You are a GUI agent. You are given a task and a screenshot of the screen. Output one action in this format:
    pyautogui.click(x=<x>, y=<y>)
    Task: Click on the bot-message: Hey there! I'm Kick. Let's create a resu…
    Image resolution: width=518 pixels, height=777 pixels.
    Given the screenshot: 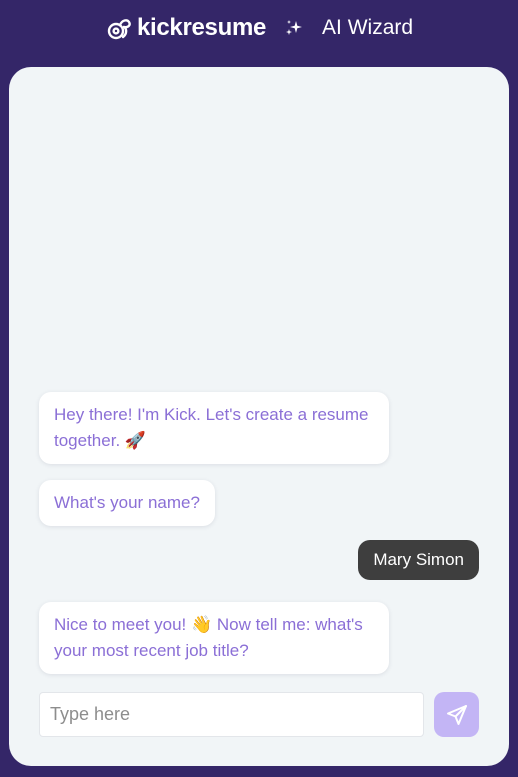 What is the action you would take?
    pyautogui.click(x=214, y=428)
    